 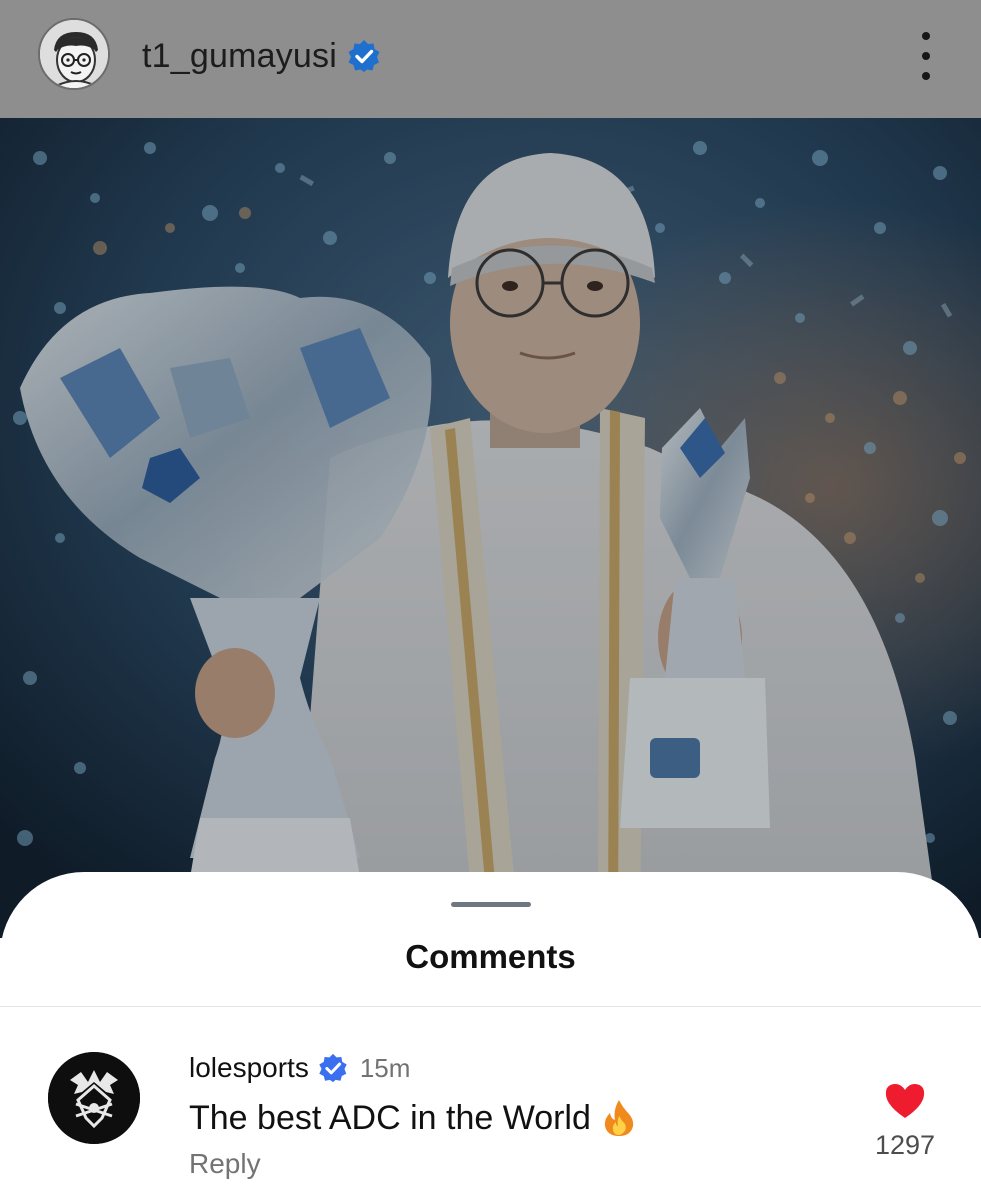 I want to click on reply-button: Reply, so click(x=225, y=1164).